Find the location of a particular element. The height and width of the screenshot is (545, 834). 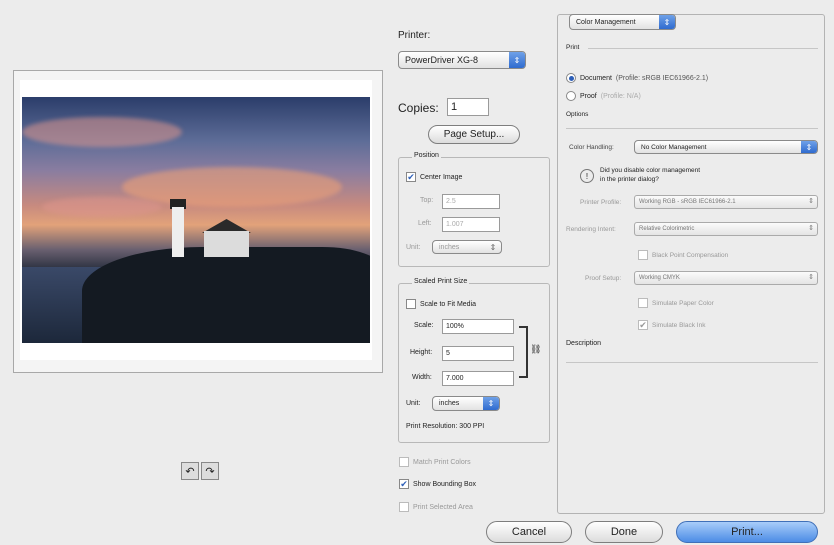

printer-profile-label: Printer Profile: is located at coordinates (601, 202).